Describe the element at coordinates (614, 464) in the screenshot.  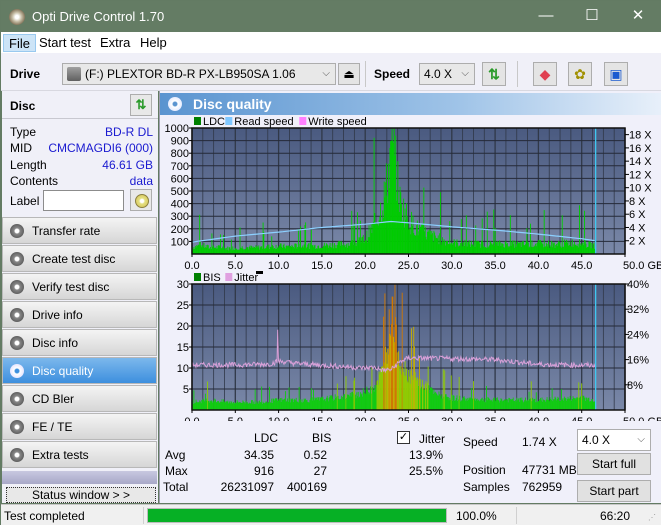
I see `start-full-button: Start full` at that location.